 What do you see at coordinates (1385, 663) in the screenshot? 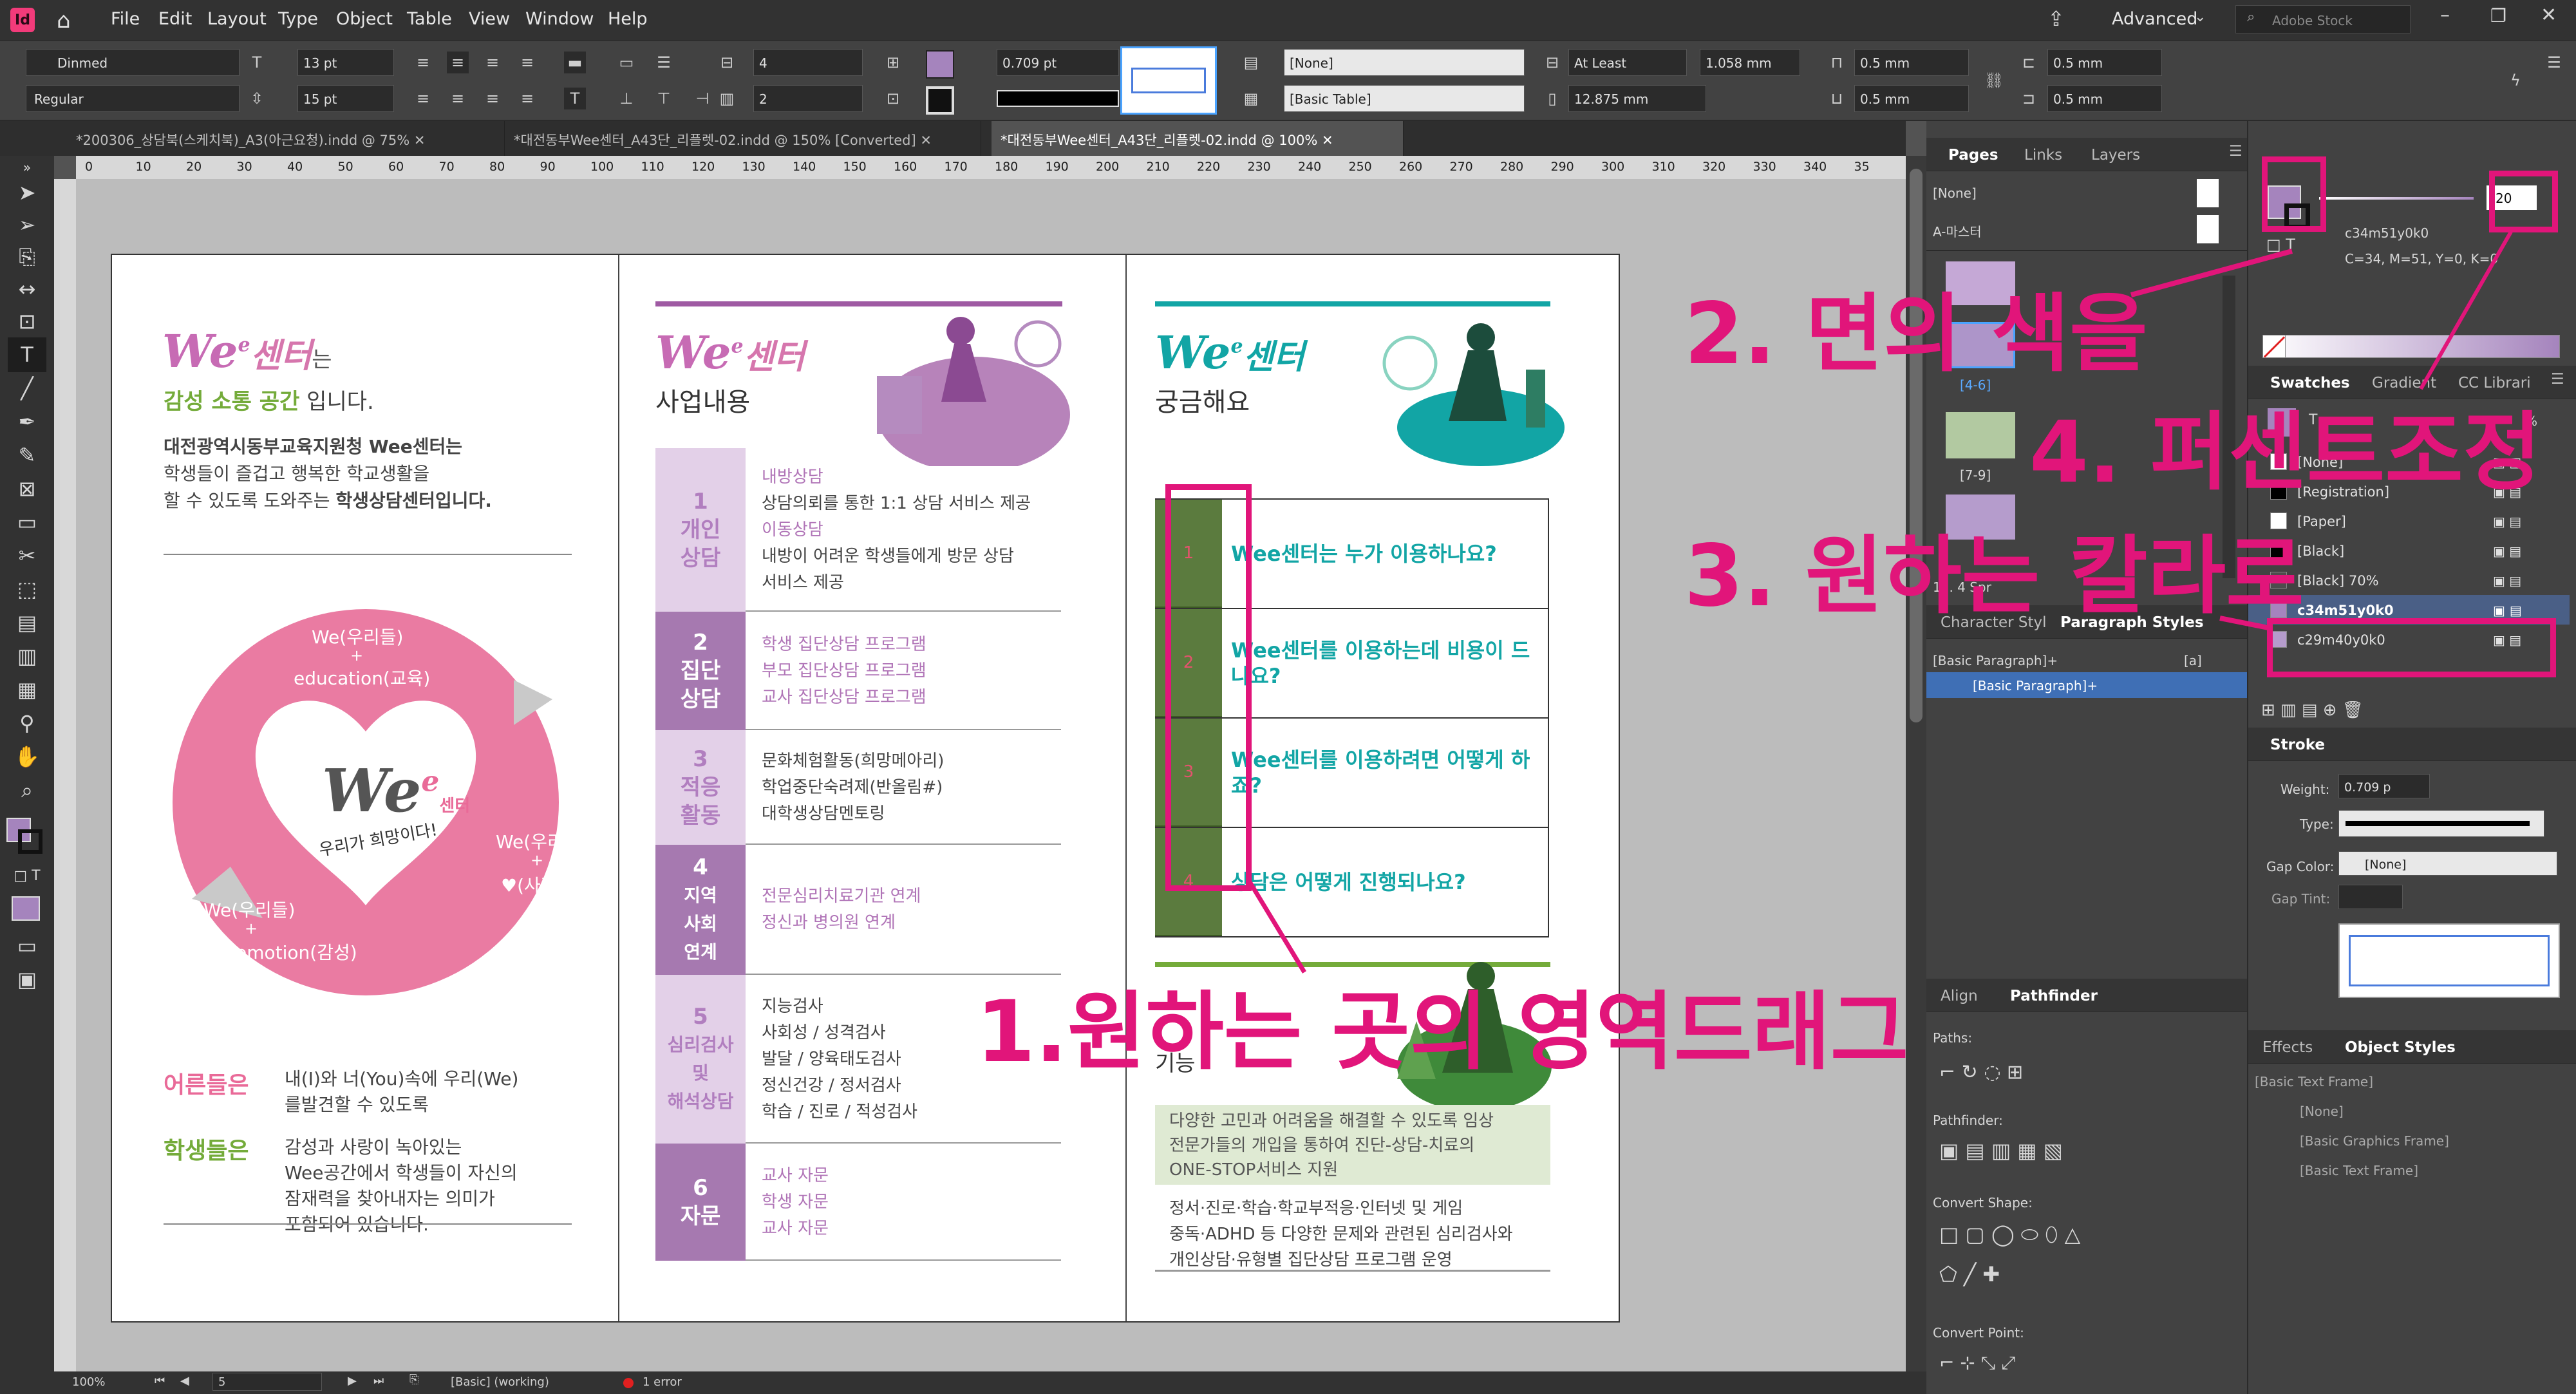
I see `faq-question: Wee센터를 이용하는데 비용이 드나요?` at bounding box center [1385, 663].